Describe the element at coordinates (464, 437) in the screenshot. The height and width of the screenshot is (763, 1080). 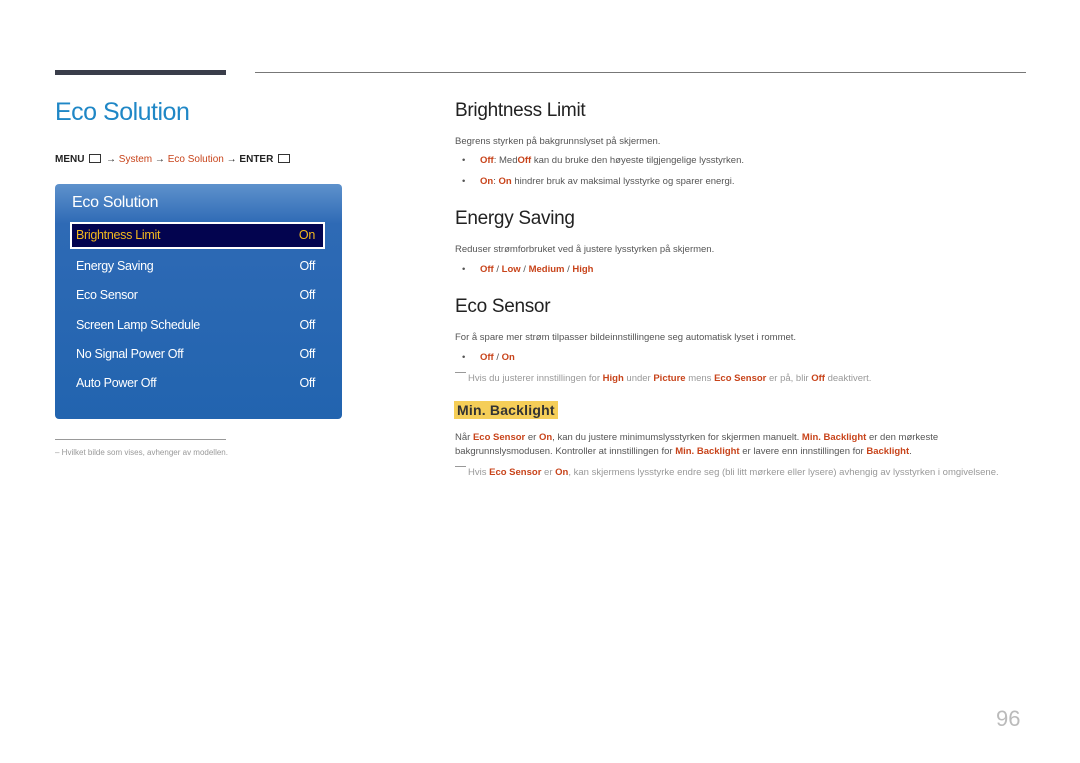
I see `text: Når` at that location.